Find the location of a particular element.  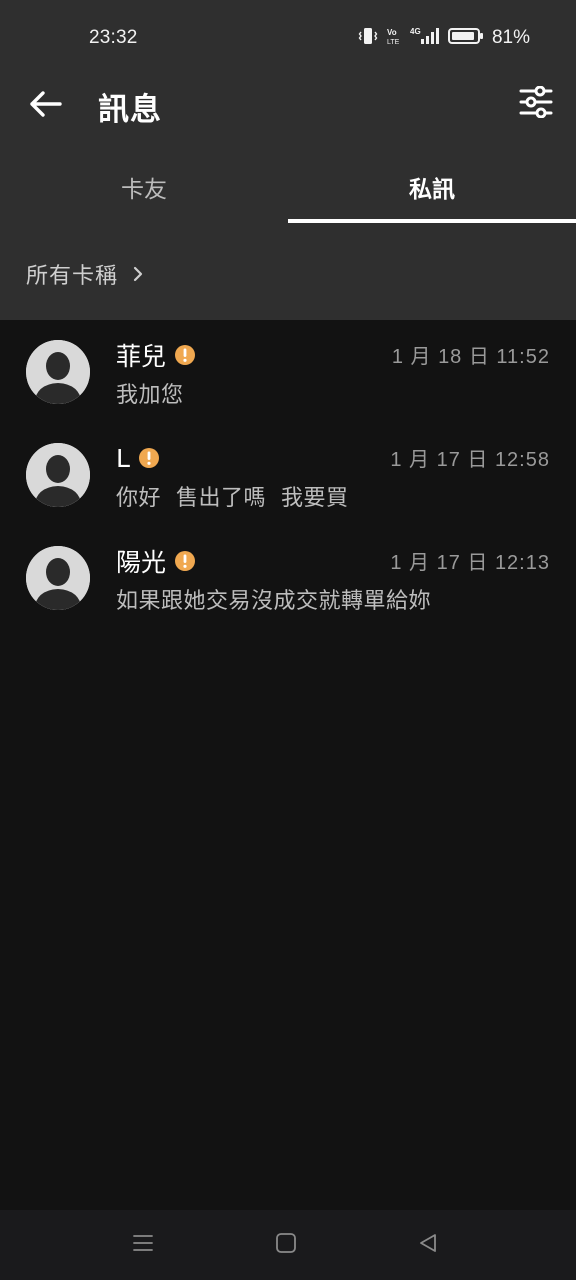

page-title: 訊息 is located at coordinates (130, 110).